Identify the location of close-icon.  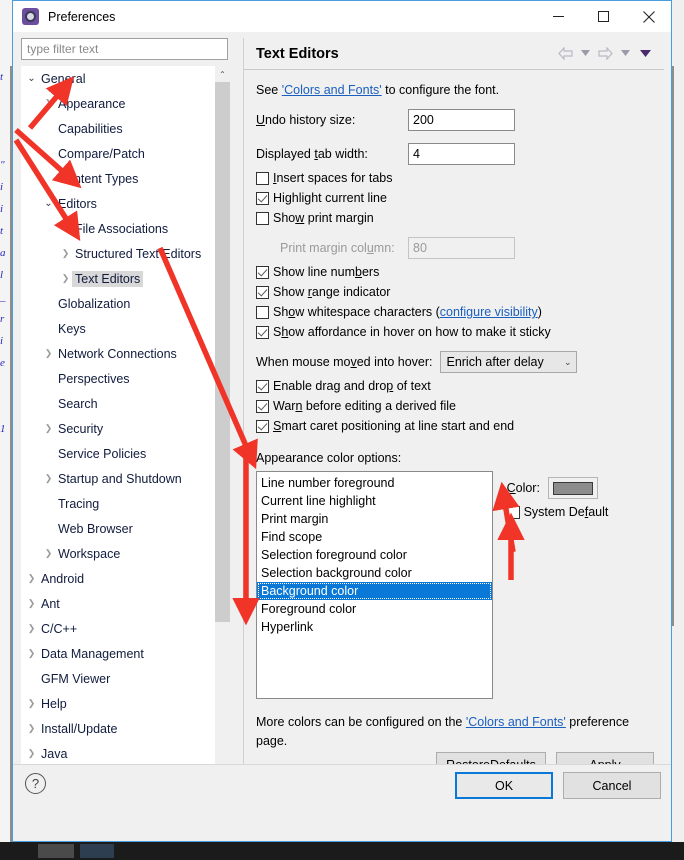
(648, 16).